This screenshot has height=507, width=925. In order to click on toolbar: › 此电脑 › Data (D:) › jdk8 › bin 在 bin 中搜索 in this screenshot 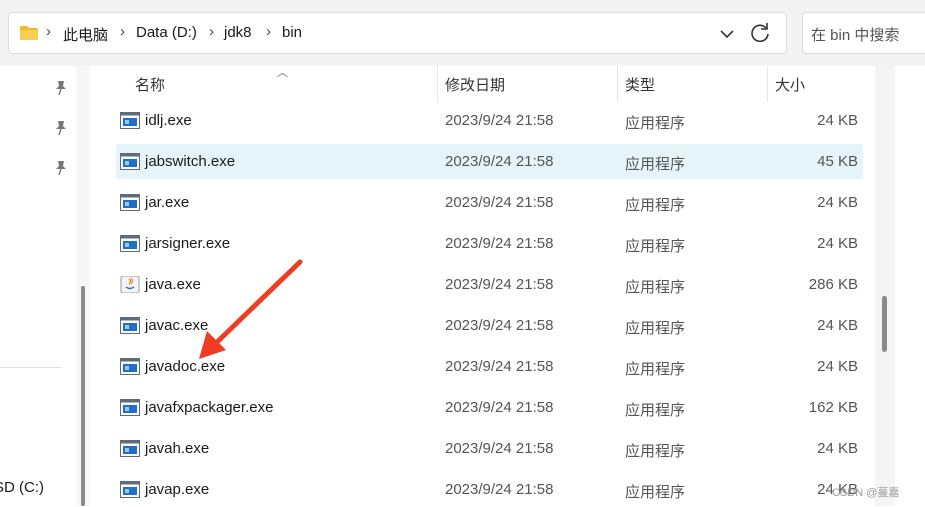, I will do `click(462, 33)`.